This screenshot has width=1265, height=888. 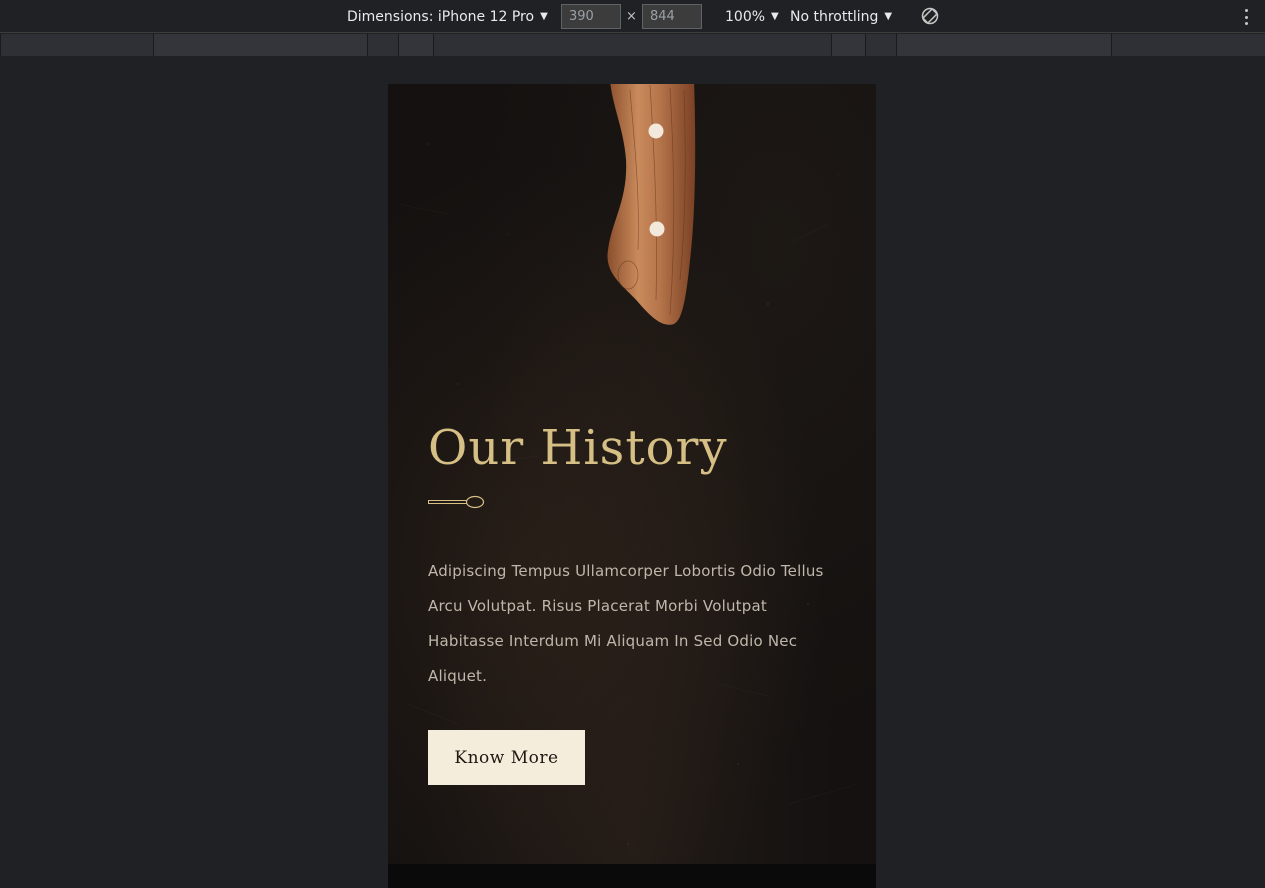 I want to click on next-section-edge, so click(x=632, y=876).